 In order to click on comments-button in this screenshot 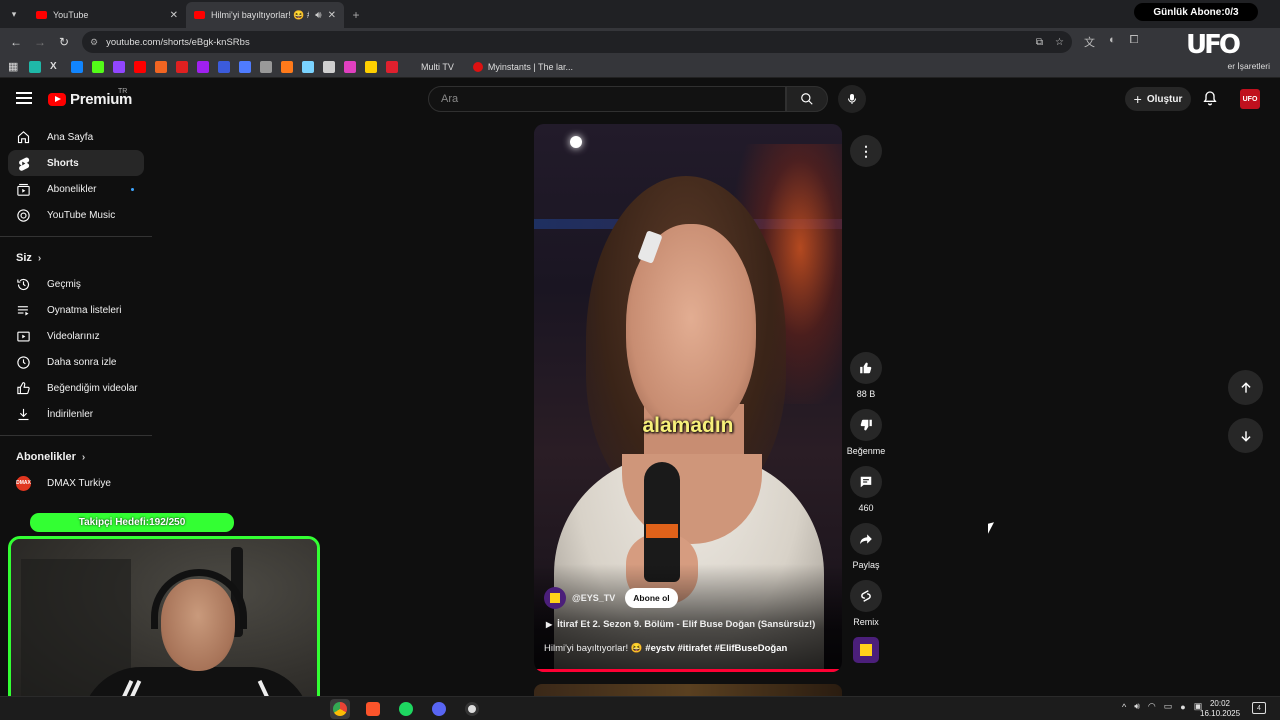, I will do `click(866, 482)`.